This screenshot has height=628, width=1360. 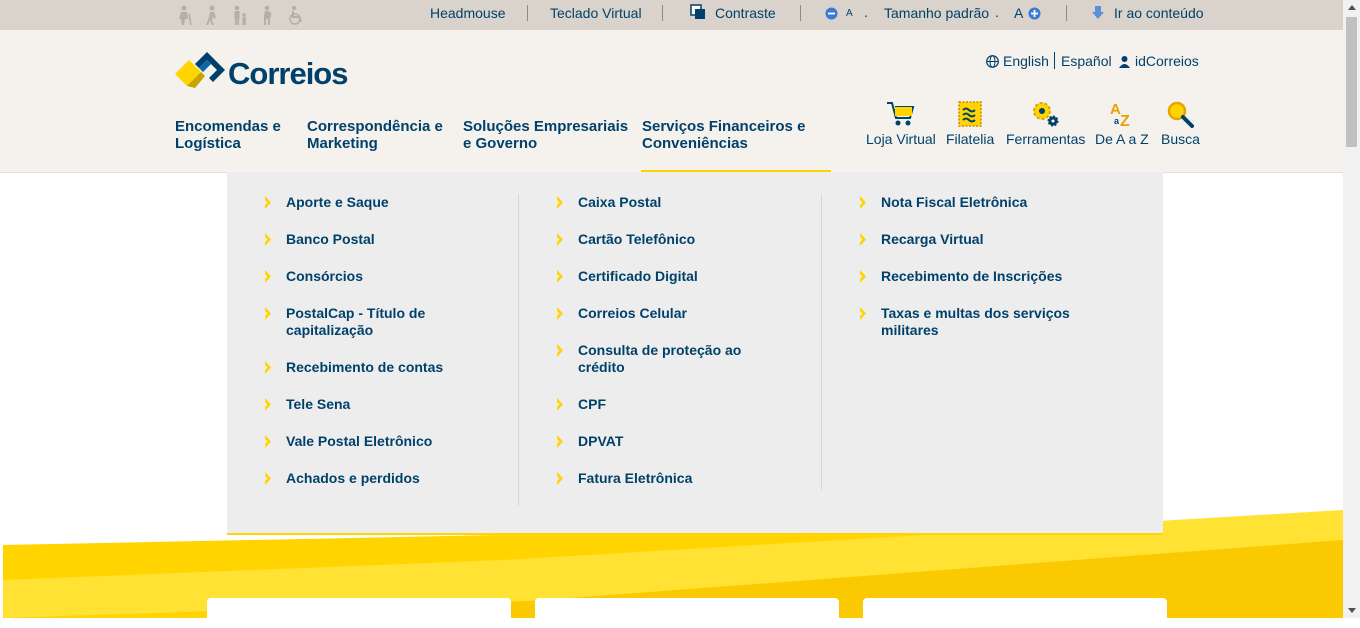 I want to click on dropdown-menu-item: Consórcios, so click(x=378, y=276).